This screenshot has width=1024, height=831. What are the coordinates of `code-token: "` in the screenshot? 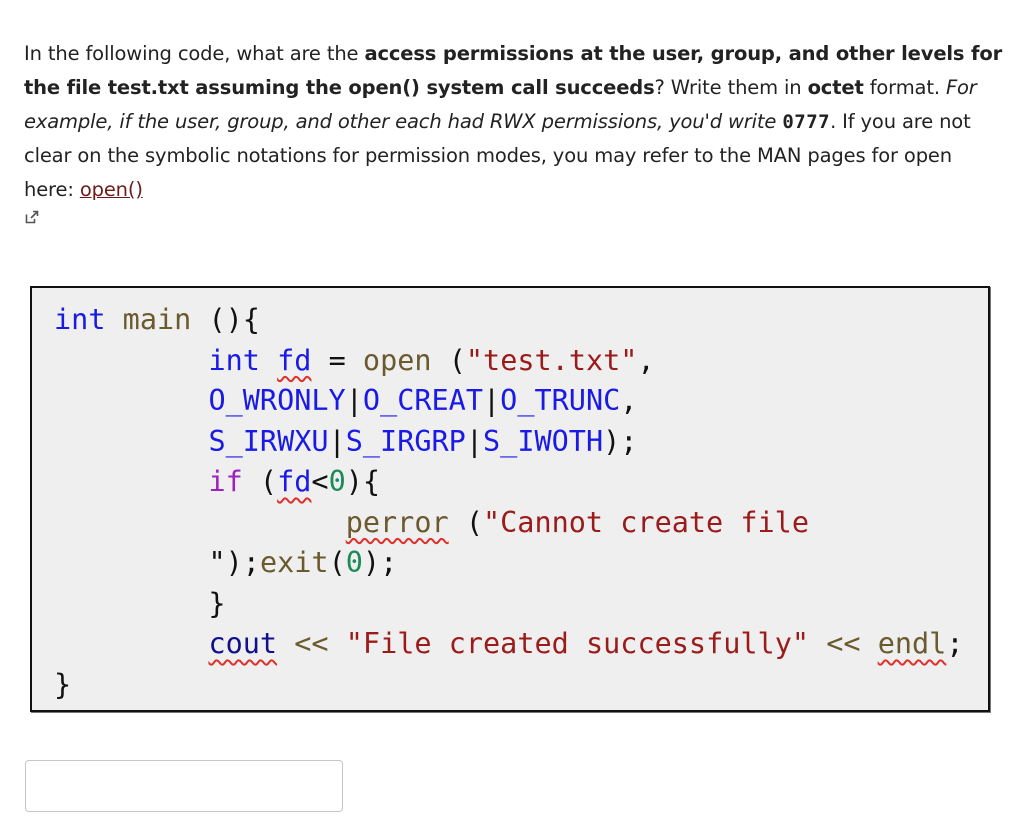 It's located at (217, 562).